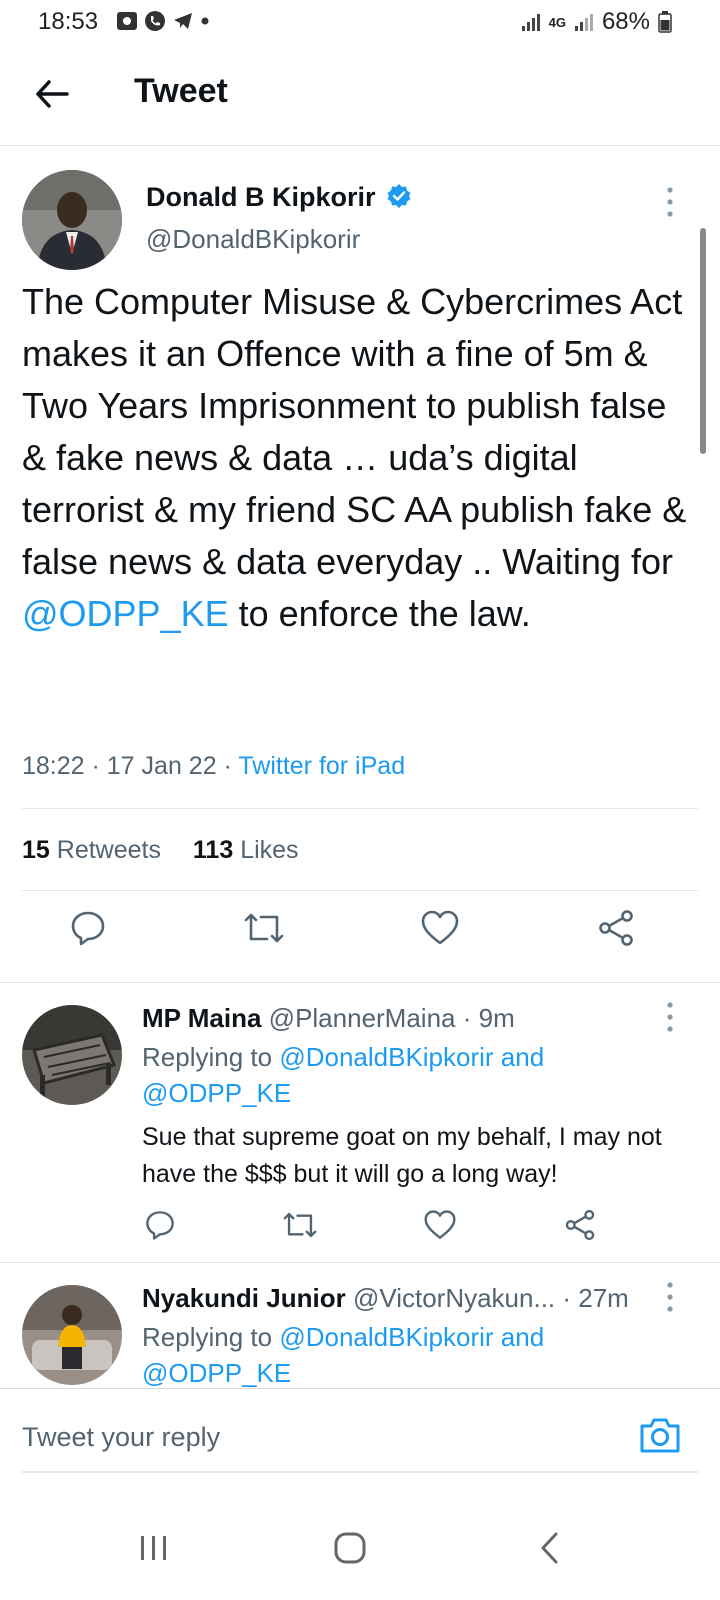 This screenshot has height=1600, width=720. I want to click on retweets-stat: 15 Retweets, so click(91, 850).